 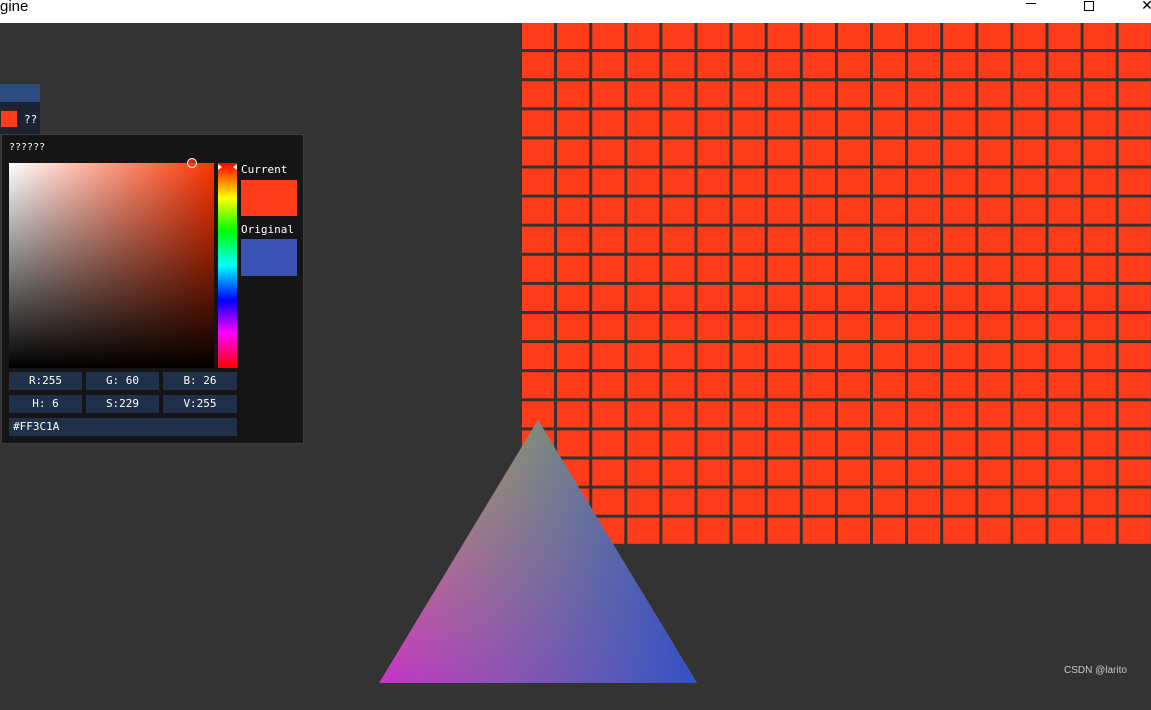 What do you see at coordinates (220, 167) in the screenshot?
I see `hue-arrow-left-icon` at bounding box center [220, 167].